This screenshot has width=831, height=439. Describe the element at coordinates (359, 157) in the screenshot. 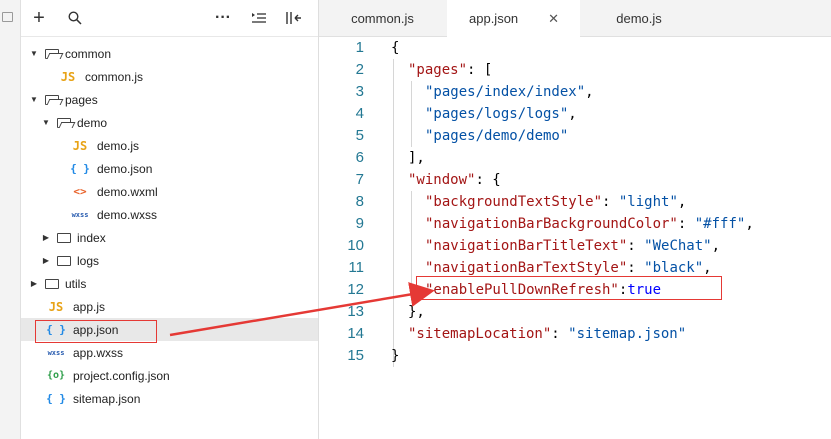

I see `line-number: 6` at that location.